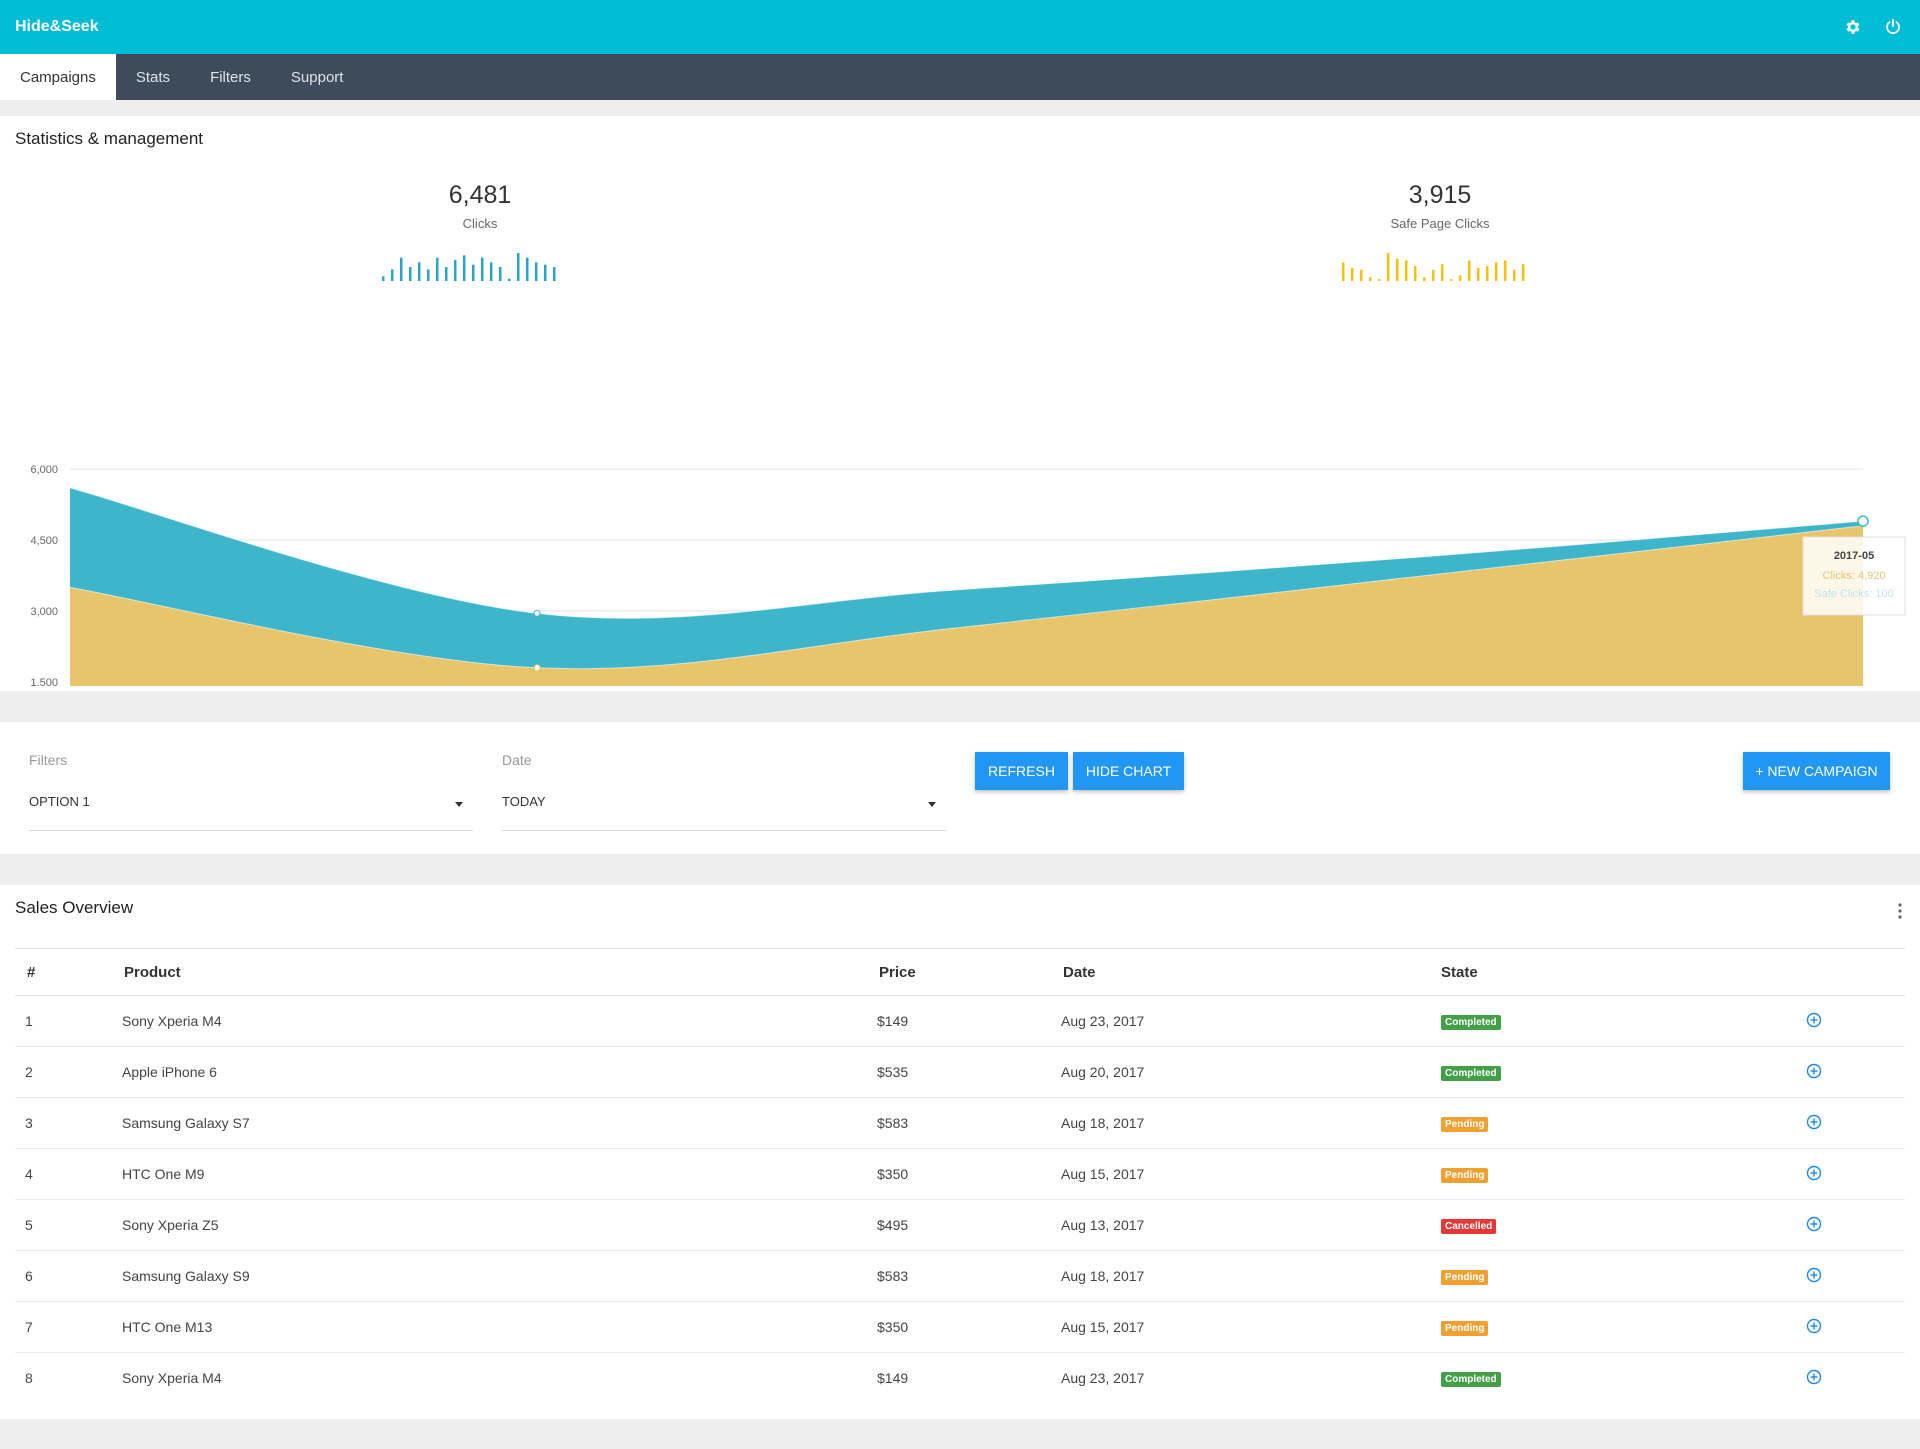 The height and width of the screenshot is (1449, 1920). Describe the element at coordinates (893, 1378) in the screenshot. I see `row-price: $149` at that location.